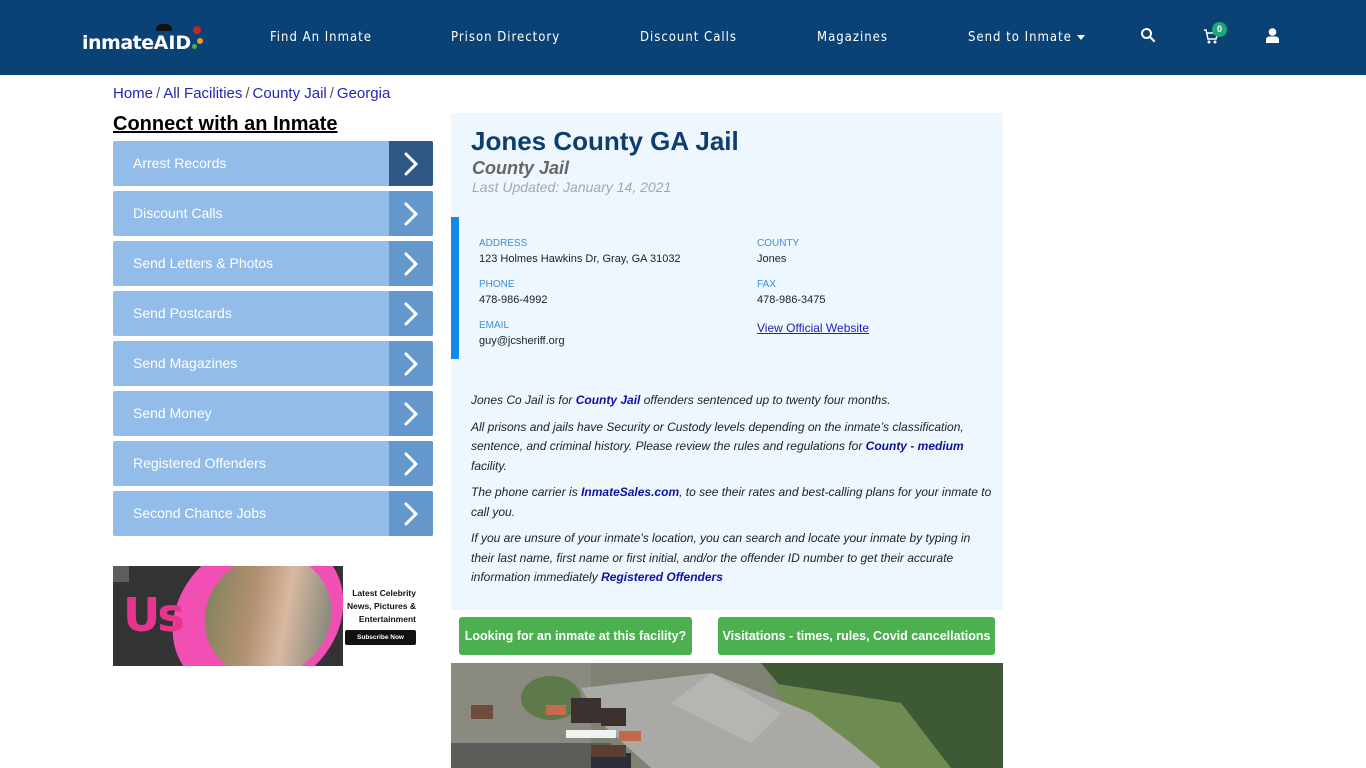  I want to click on site-logo: inmate AID, so click(143, 38).